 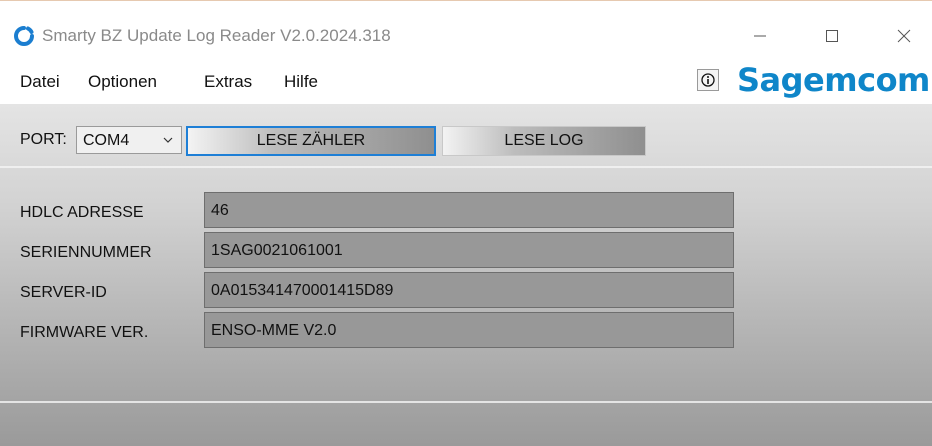 I want to click on field-seriennummer: 1SAG0021061001, so click(x=469, y=250).